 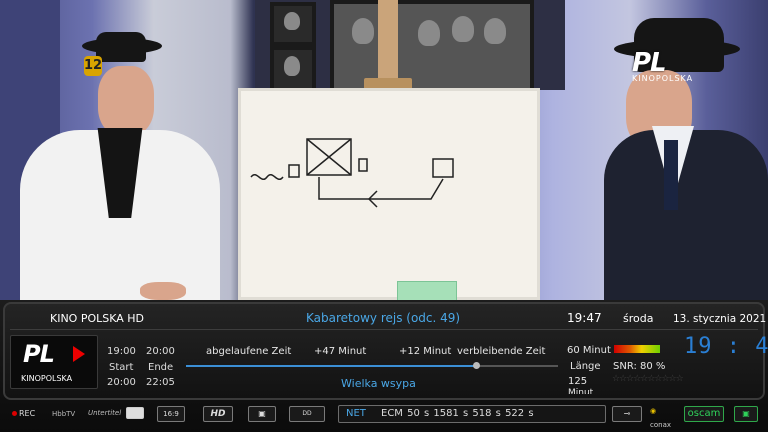 What do you see at coordinates (161, 367) in the screenshot?
I see `end-label: Ende` at bounding box center [161, 367].